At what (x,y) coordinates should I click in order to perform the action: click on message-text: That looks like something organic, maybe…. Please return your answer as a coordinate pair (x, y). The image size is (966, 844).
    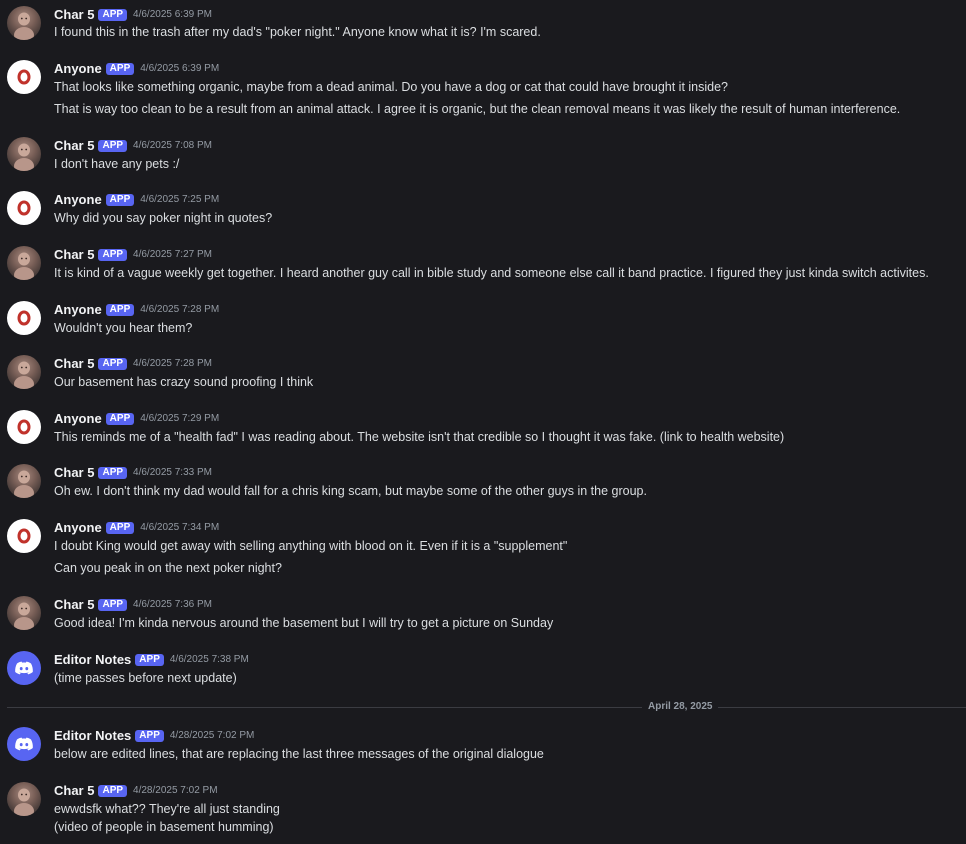
    Looking at the image, I should click on (391, 87).